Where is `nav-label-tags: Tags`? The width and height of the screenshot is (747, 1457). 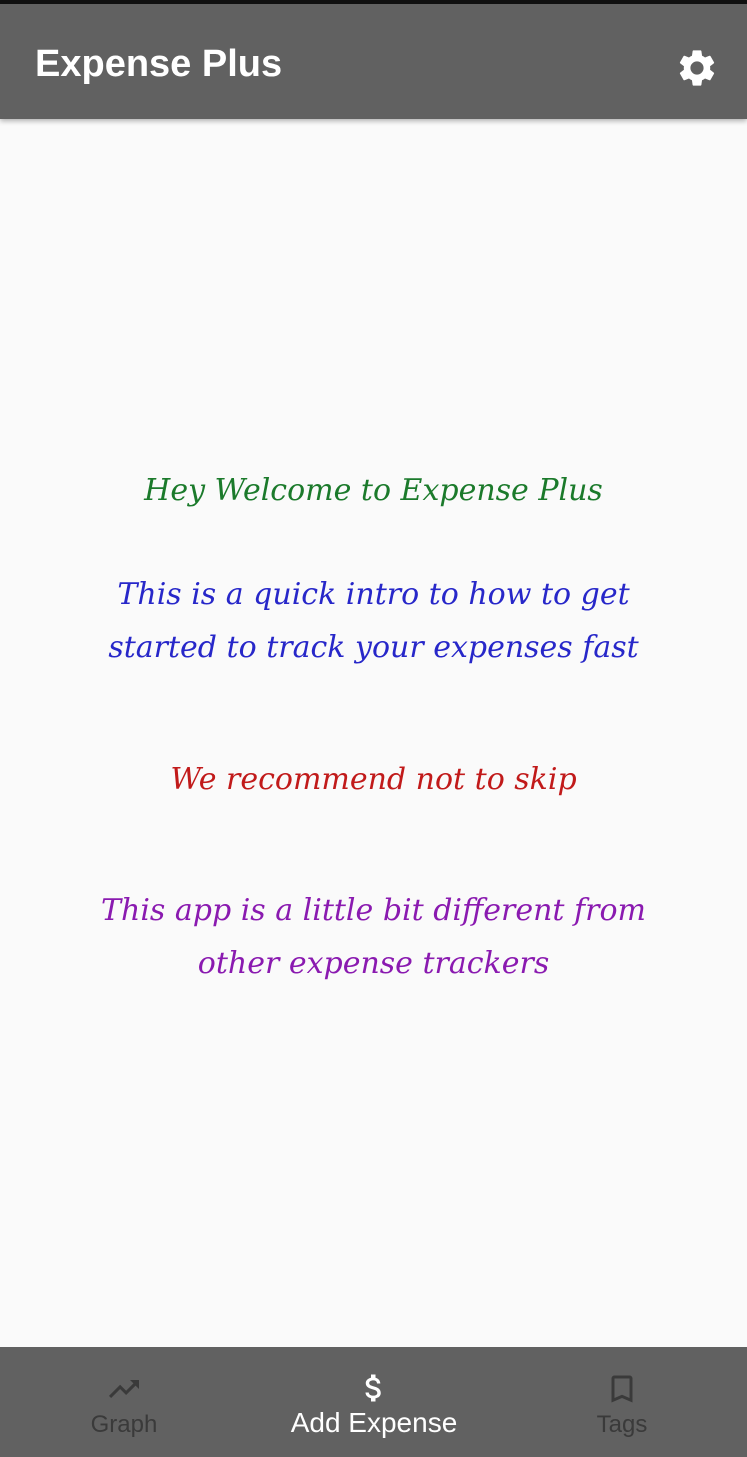 nav-label-tags: Tags is located at coordinates (622, 1424).